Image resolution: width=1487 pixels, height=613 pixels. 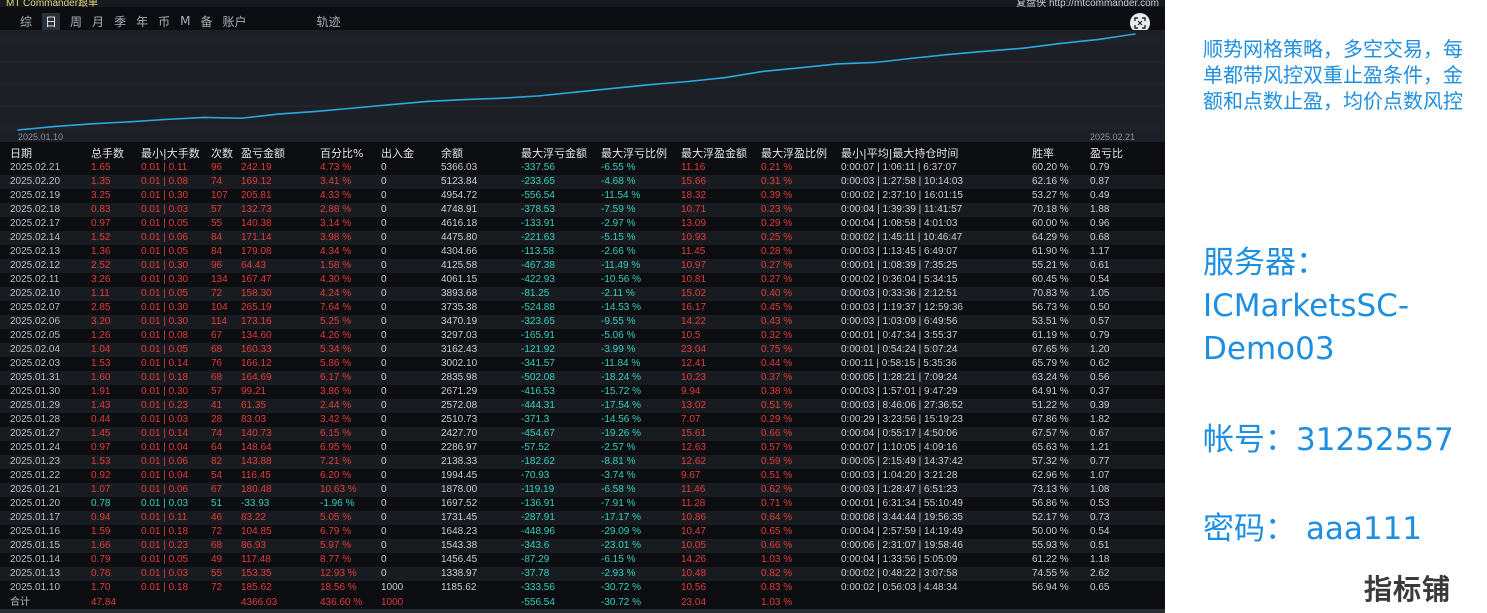 I want to click on cell-max-float-loss: -454.67, so click(x=538, y=433).